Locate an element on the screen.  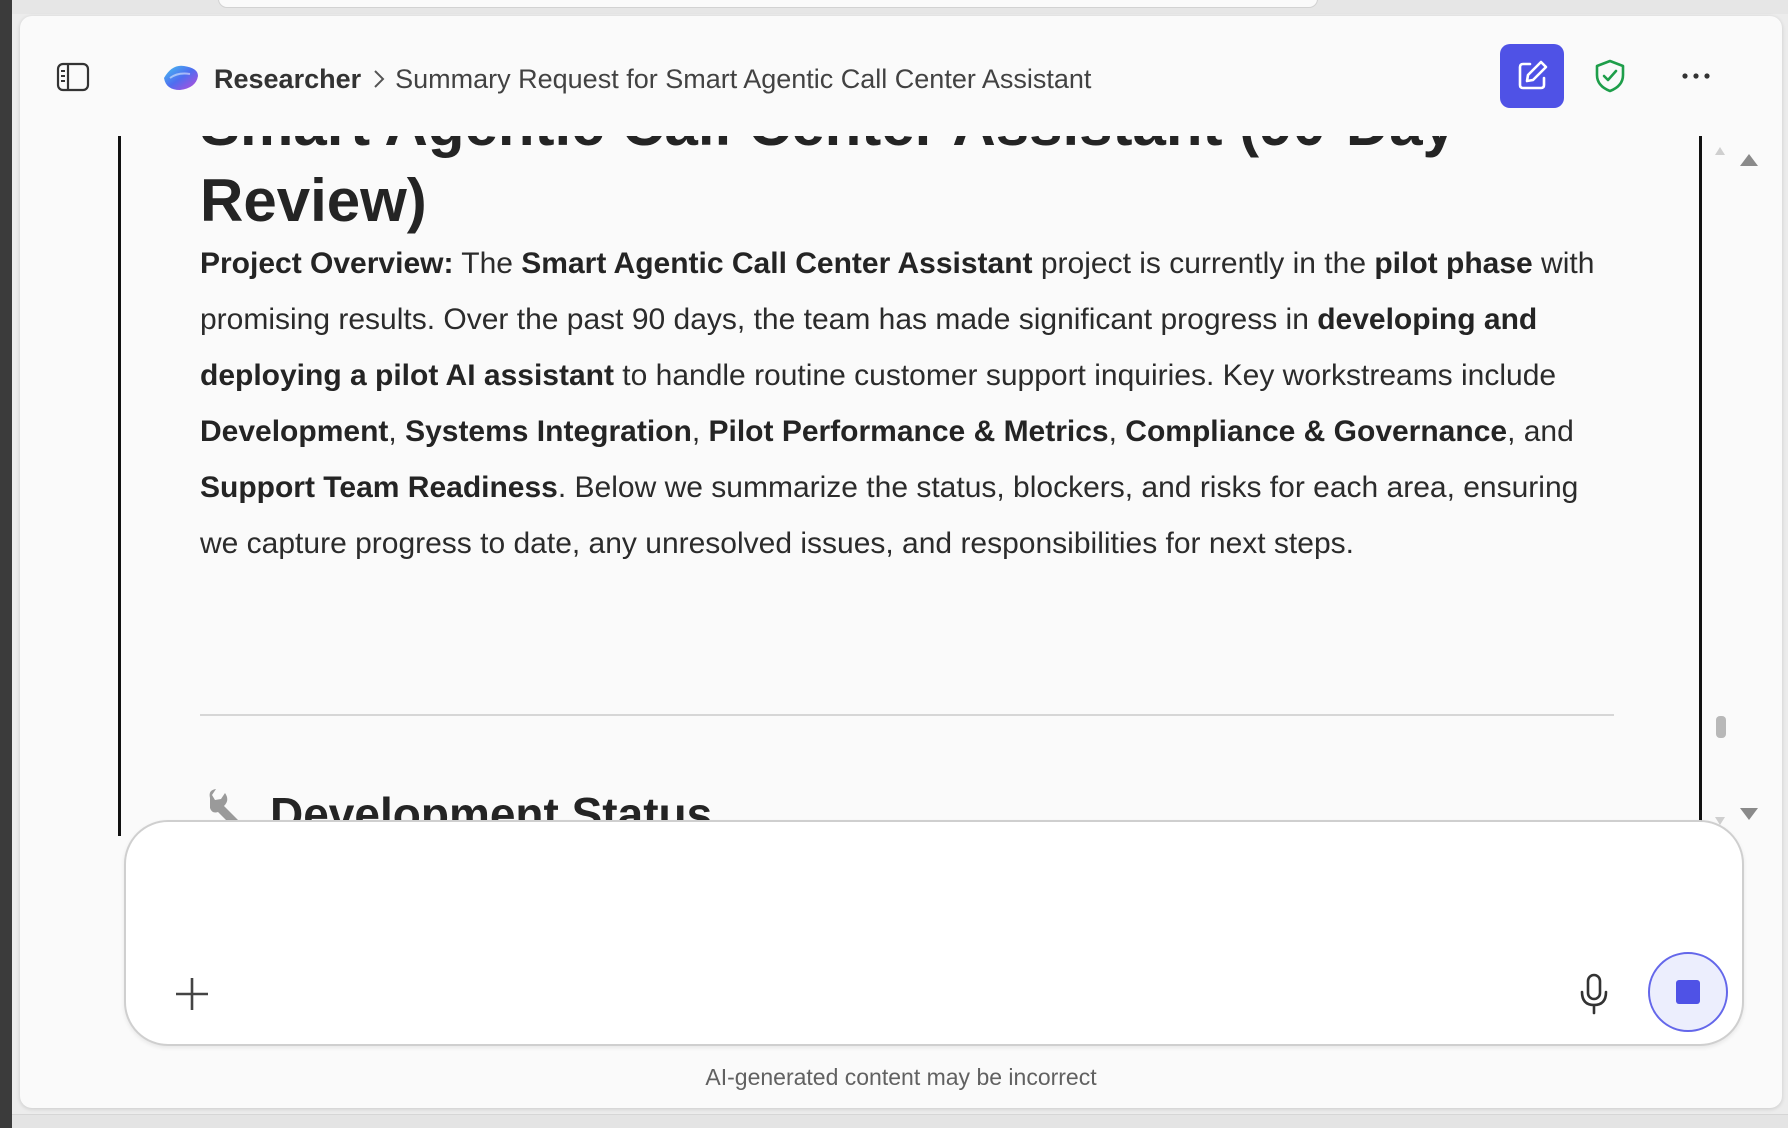
compose-icon is located at coordinates (1533, 75).